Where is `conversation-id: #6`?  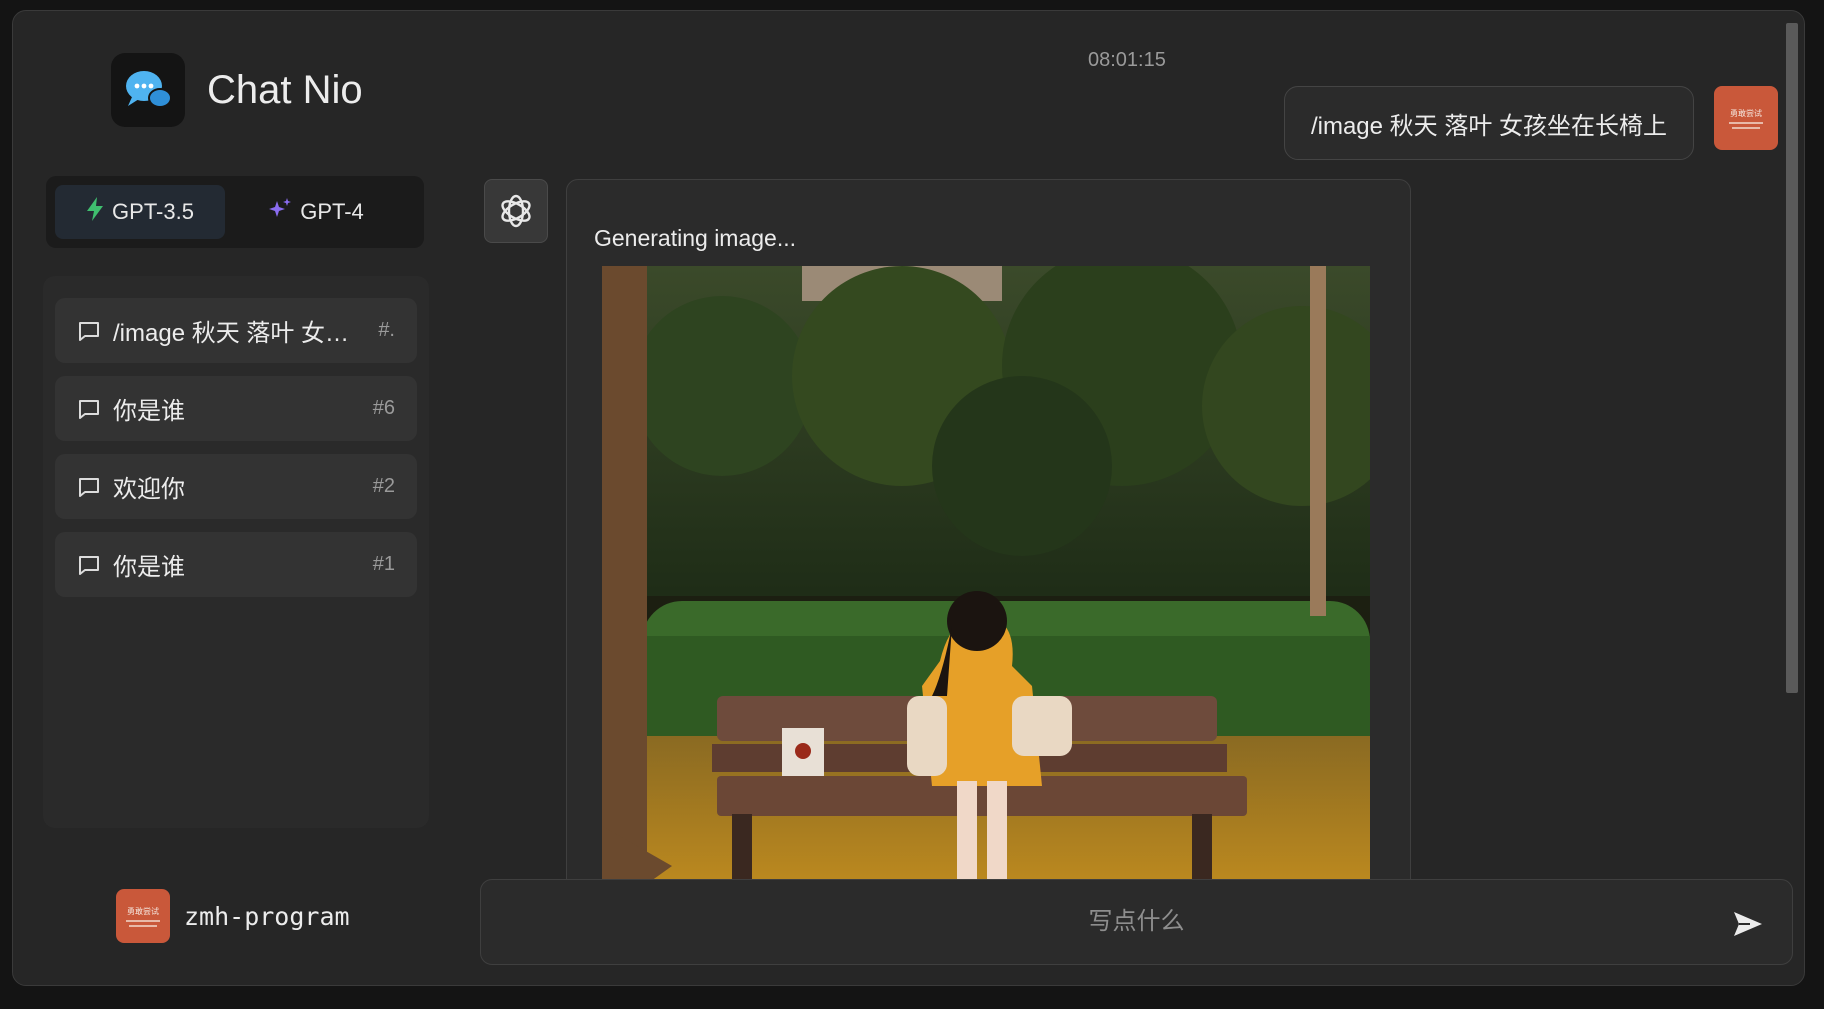
conversation-id: #6 is located at coordinates (383, 408).